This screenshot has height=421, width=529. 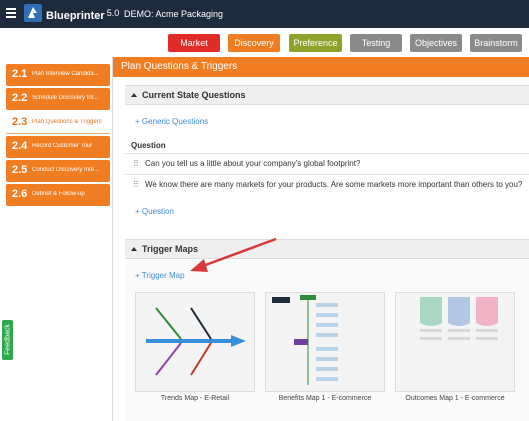 I want to click on trends-map-caption: Trends Map - E-Retail, so click(x=195, y=398).